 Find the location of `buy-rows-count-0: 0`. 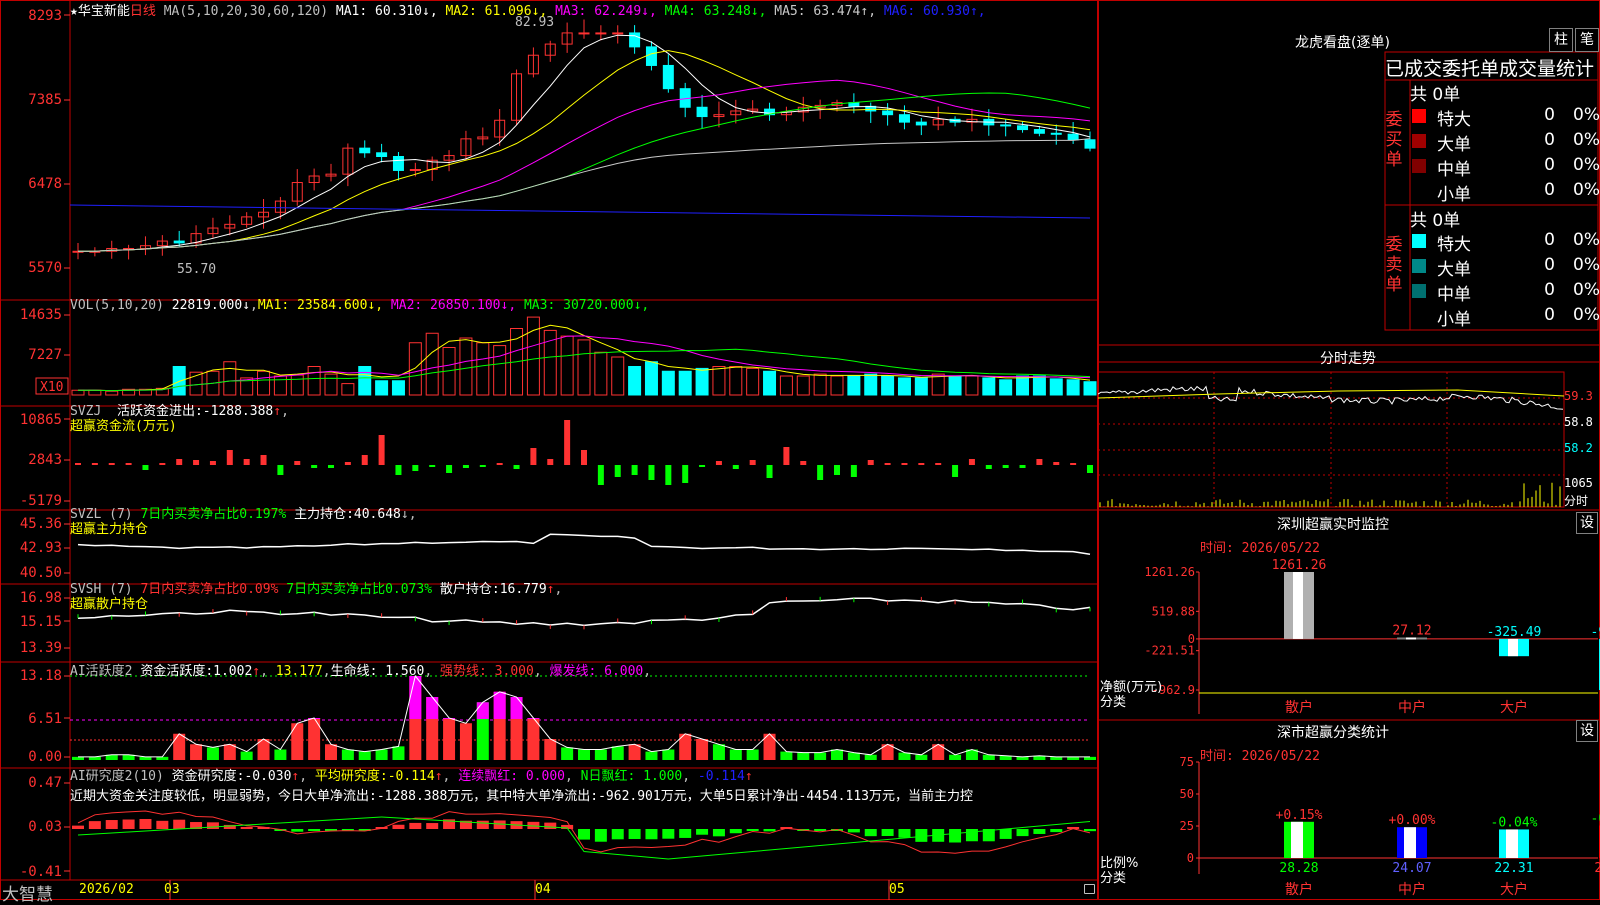

buy-rows-count-0: 0 is located at coordinates (1549, 115).